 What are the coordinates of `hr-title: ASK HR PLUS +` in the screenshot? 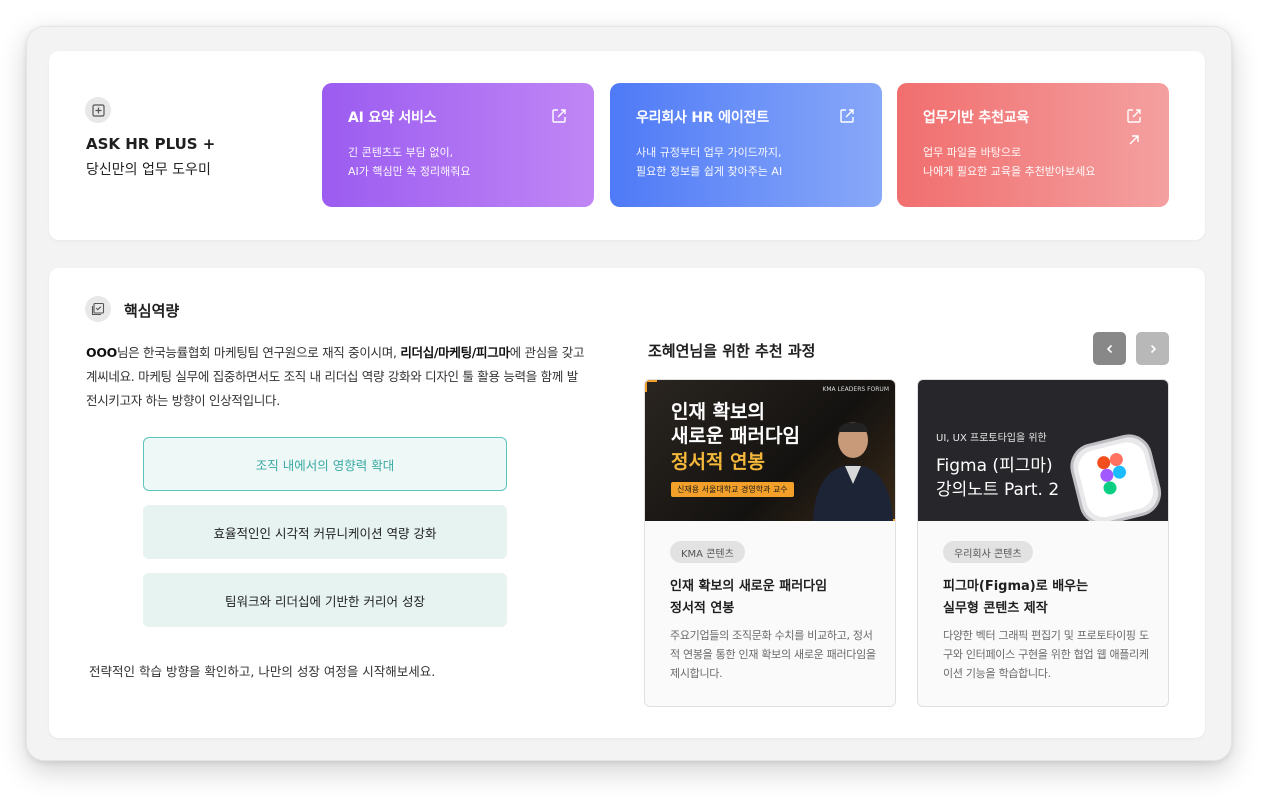 It's located at (151, 144).